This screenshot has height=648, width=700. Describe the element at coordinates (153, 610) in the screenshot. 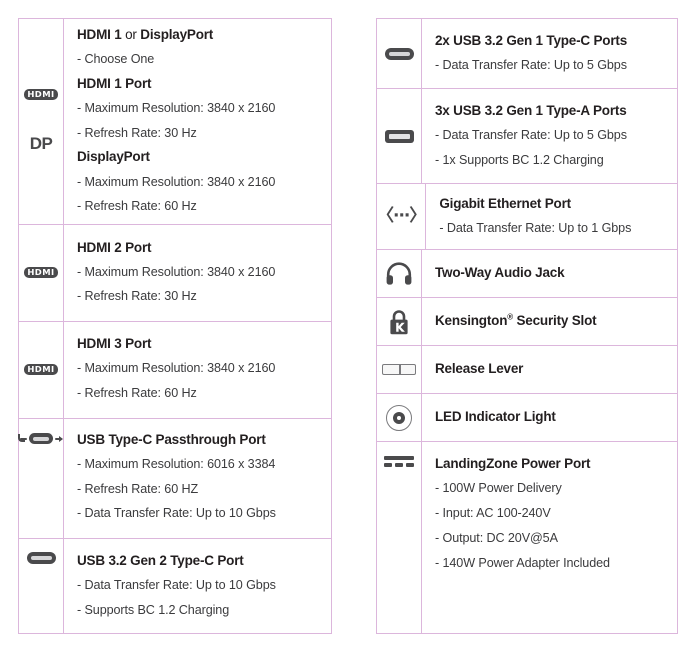

I see `row-line: - Supports BC 1.2 Charging` at that location.